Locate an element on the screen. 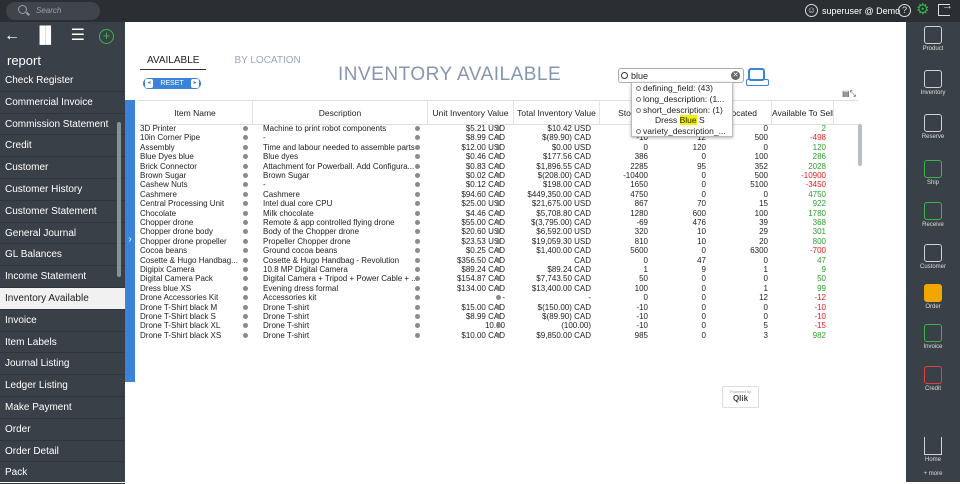 This screenshot has height=484, width=960. nav-order: Order is located at coordinates (933, 297).